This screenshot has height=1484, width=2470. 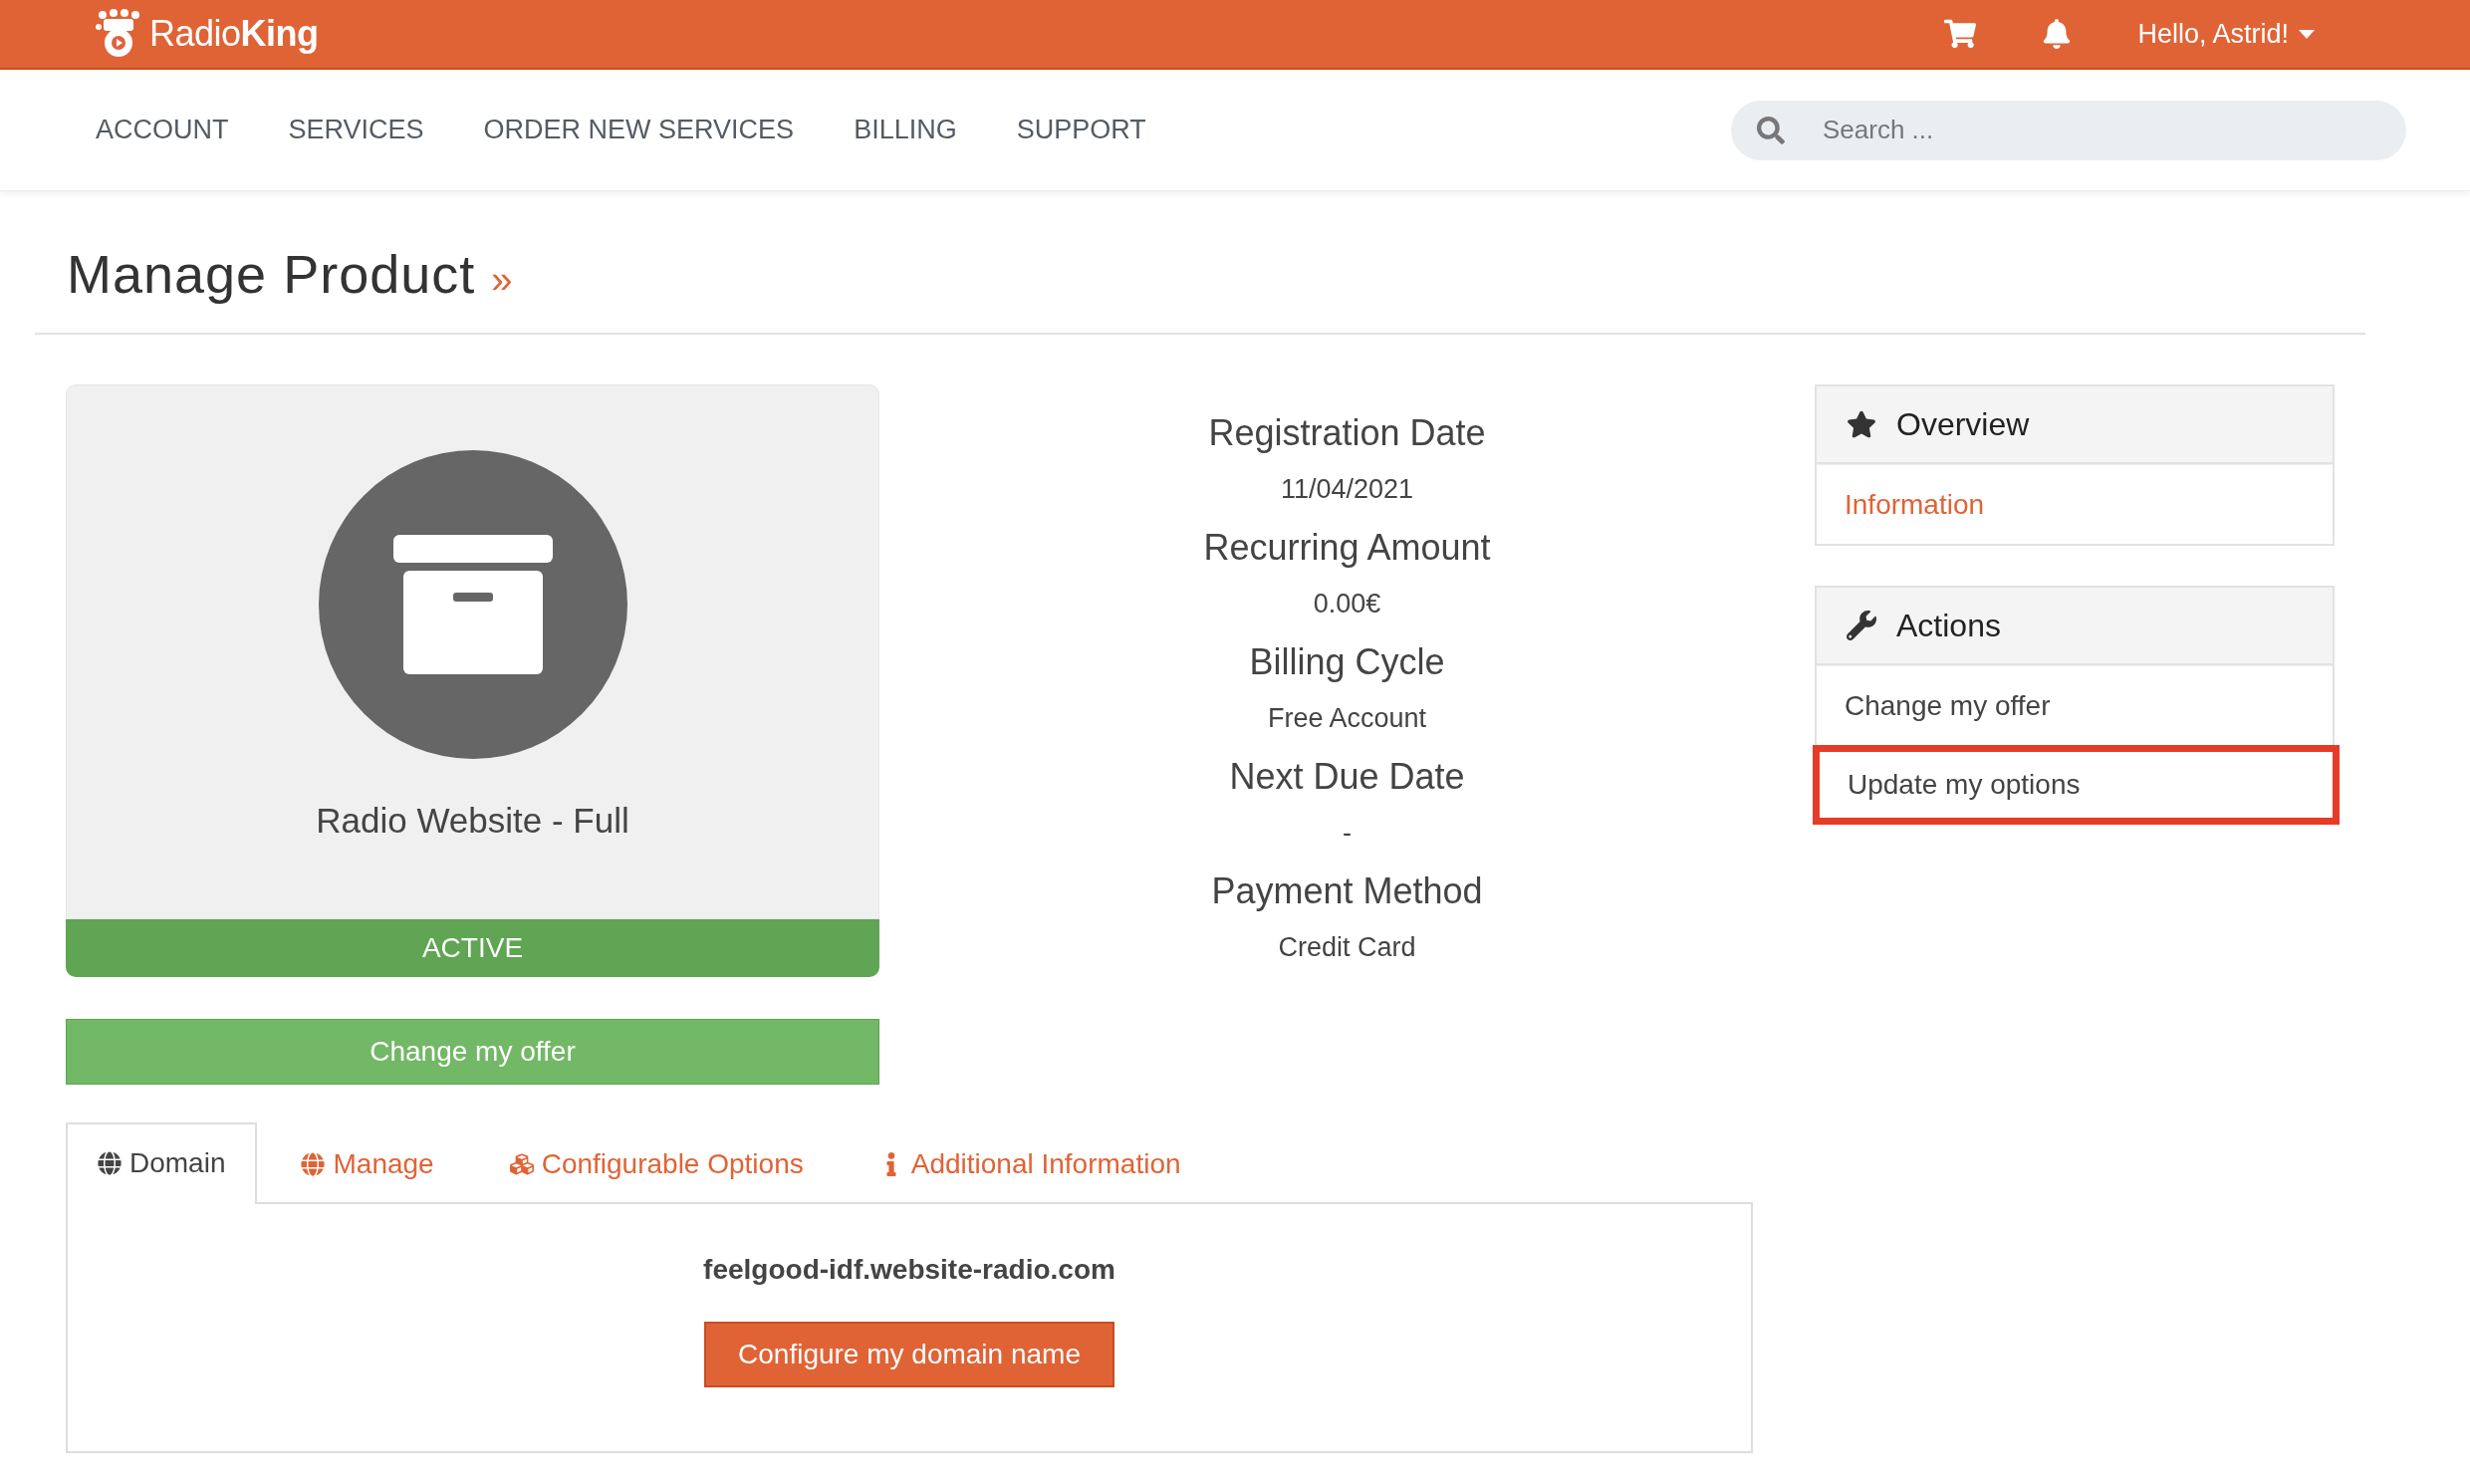 What do you see at coordinates (271, 274) in the screenshot?
I see `page-title: Manage Product` at bounding box center [271, 274].